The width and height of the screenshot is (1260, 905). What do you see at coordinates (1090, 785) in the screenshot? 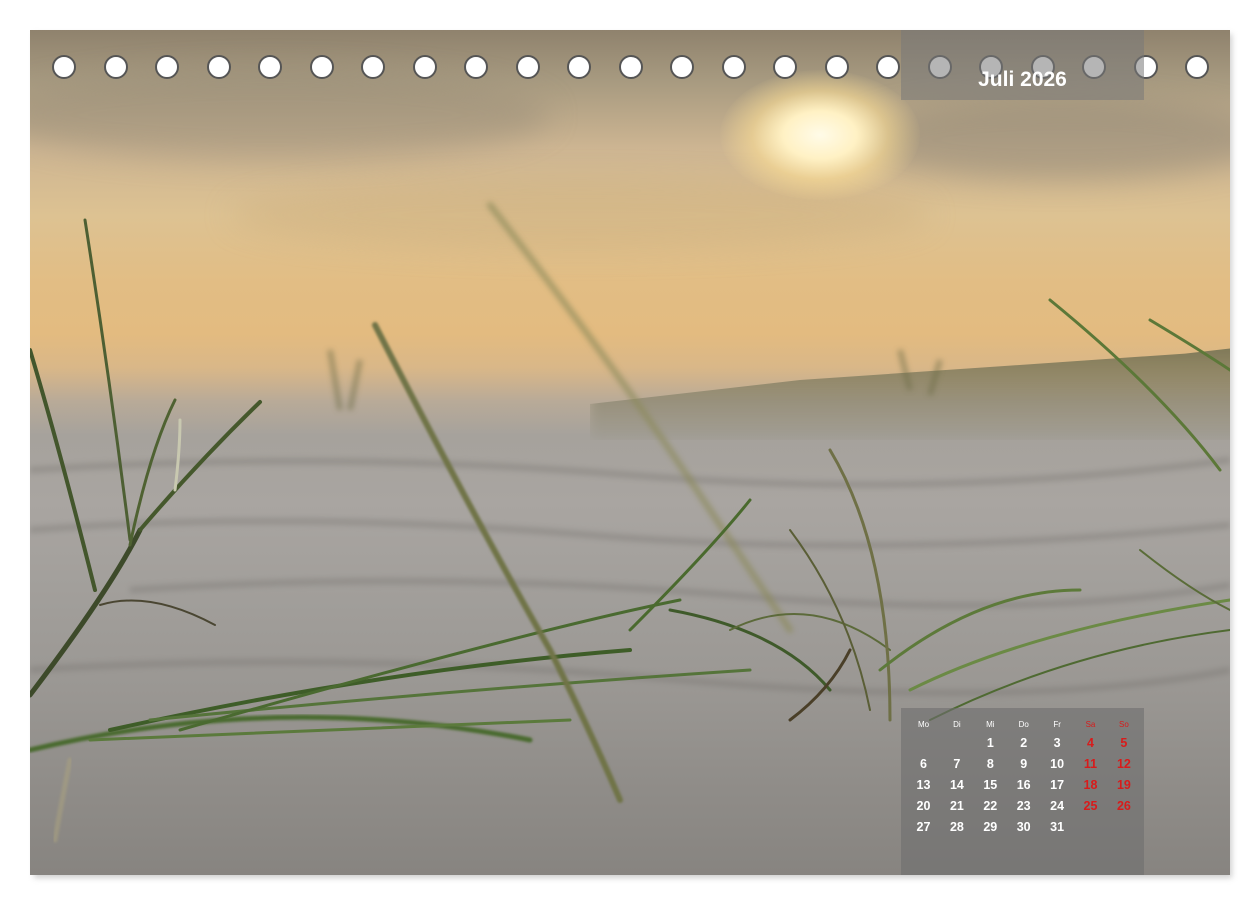
I see `calendar-day: 18` at bounding box center [1090, 785].